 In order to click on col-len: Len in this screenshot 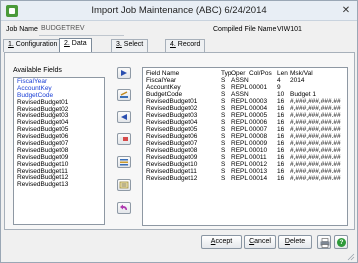, I will do `click(282, 73)`.